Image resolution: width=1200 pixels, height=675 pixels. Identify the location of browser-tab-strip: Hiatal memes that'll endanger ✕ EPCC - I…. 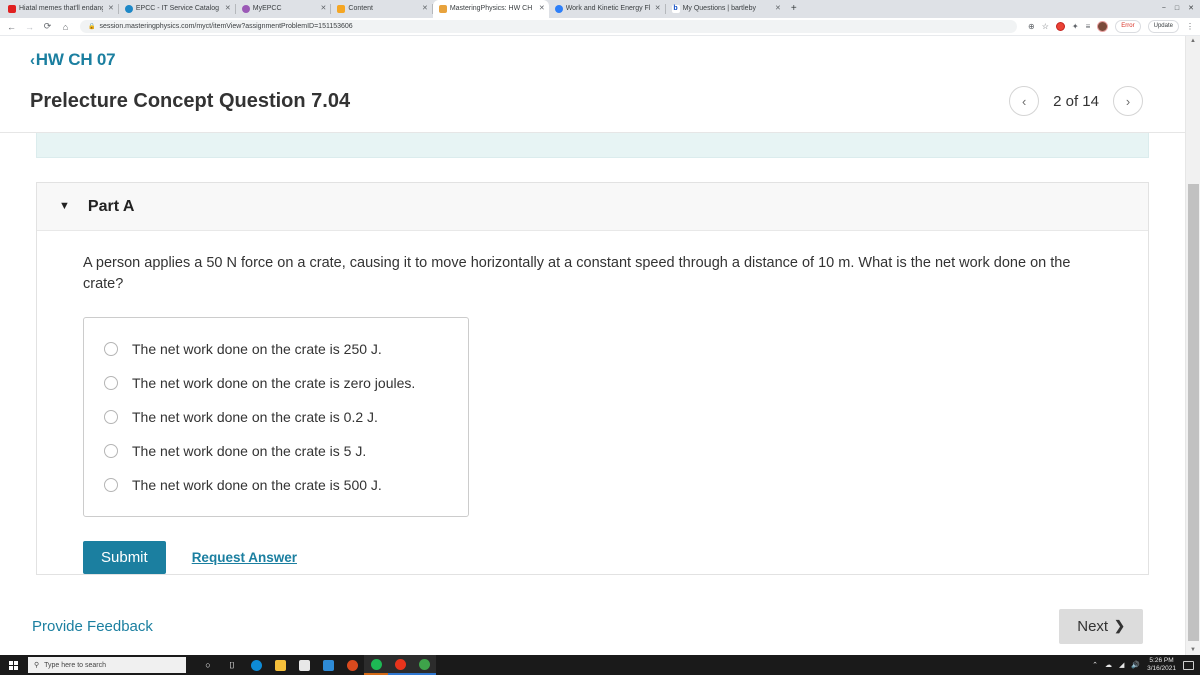
(600, 9).